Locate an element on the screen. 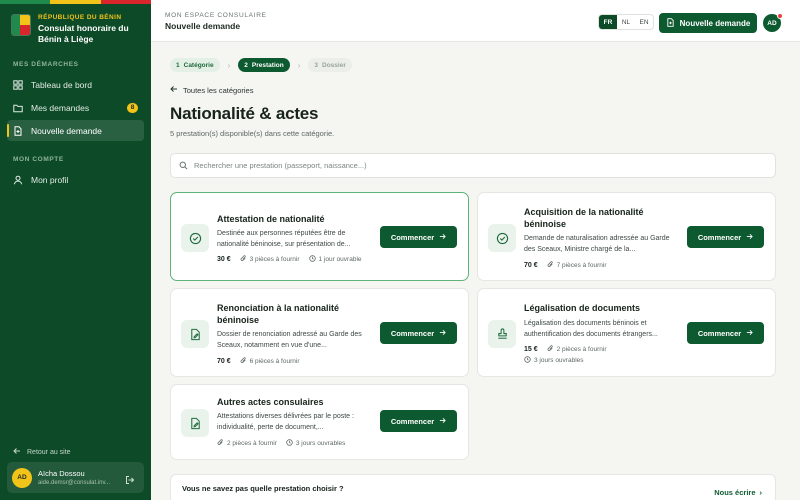 The width and height of the screenshot is (800, 500). header-avatar-initials: AD is located at coordinates (772, 23).